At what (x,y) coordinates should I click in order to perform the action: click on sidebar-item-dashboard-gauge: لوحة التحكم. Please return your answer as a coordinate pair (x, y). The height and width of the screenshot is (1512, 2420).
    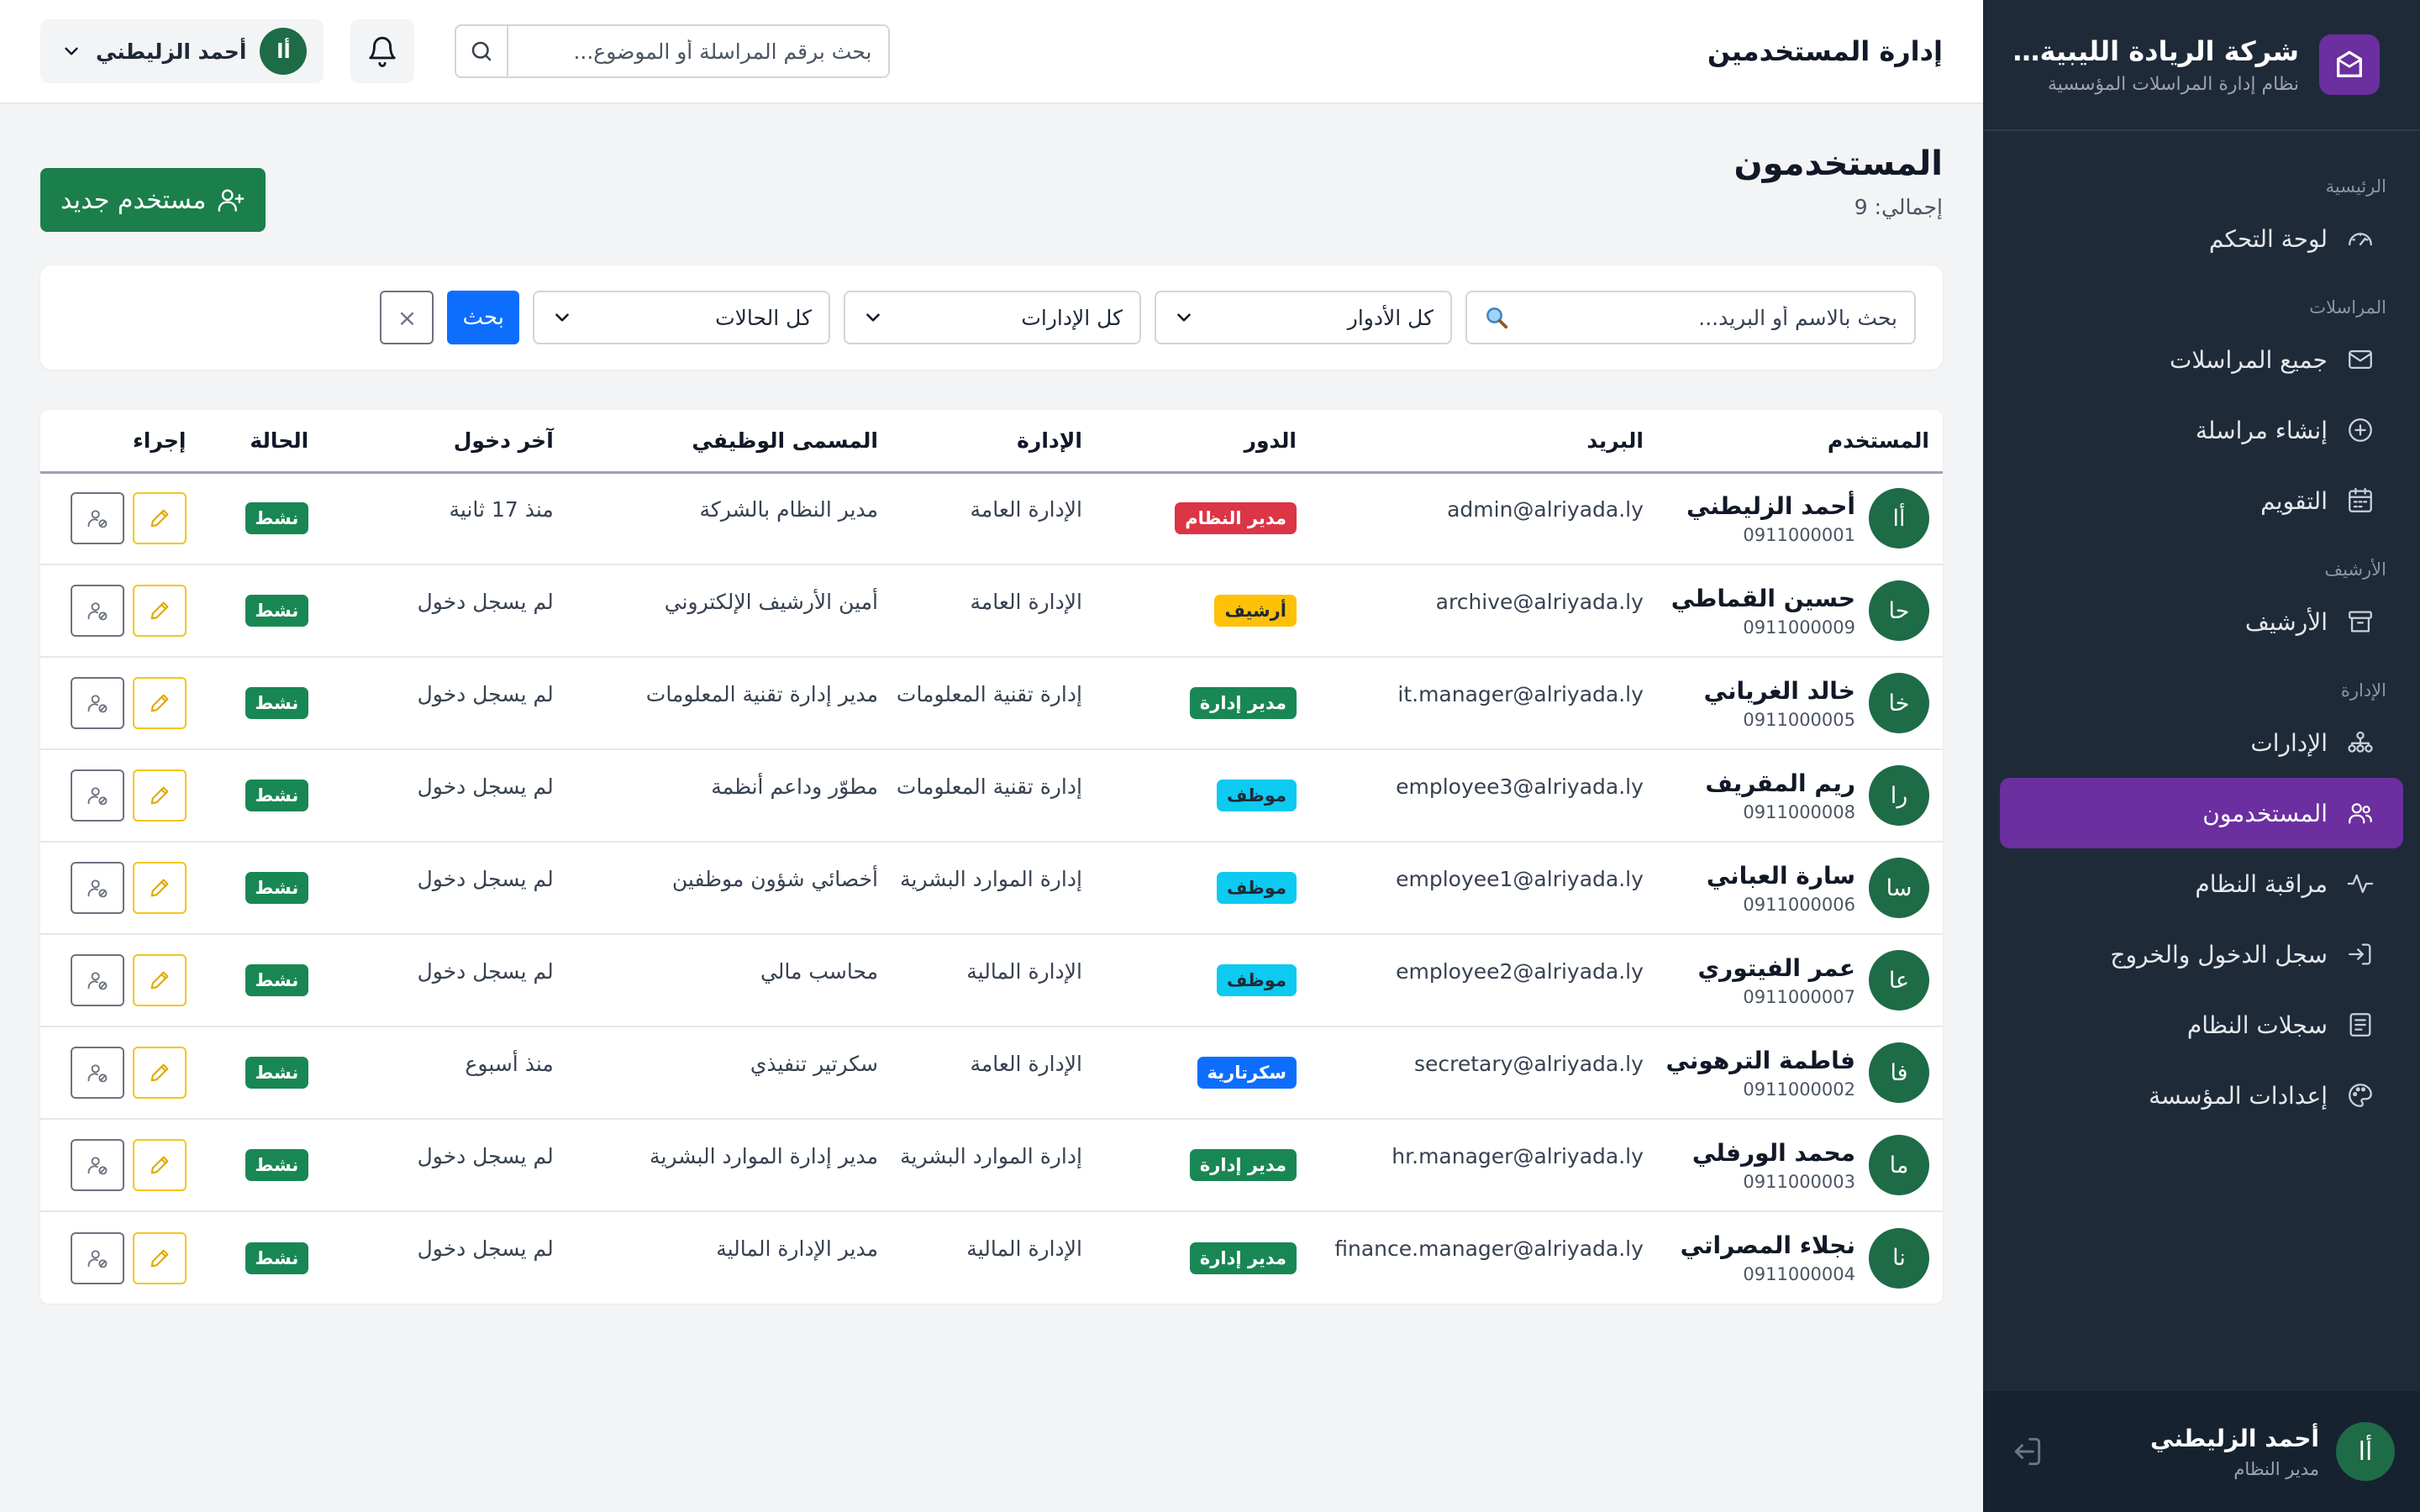
    Looking at the image, I should click on (2202, 238).